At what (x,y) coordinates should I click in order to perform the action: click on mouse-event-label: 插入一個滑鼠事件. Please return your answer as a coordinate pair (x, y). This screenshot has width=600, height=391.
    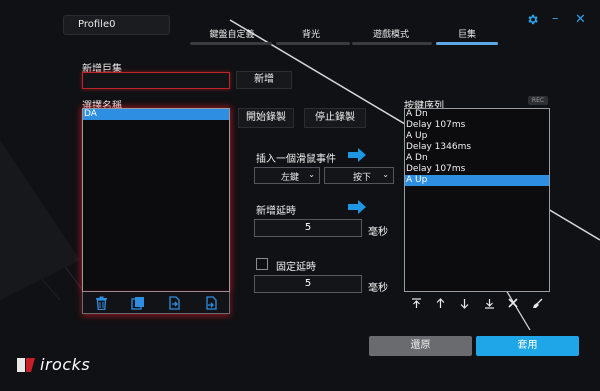
    Looking at the image, I should click on (296, 159).